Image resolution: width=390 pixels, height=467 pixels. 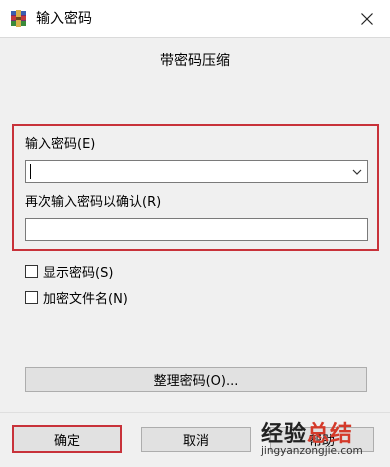 I want to click on close-icon, so click(x=367, y=19).